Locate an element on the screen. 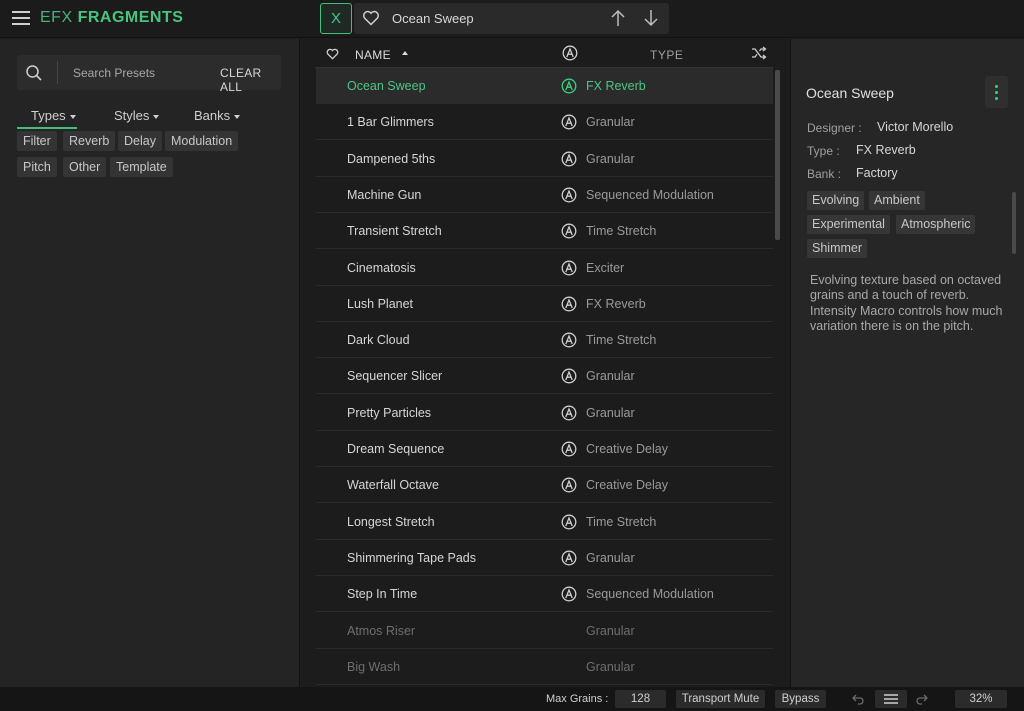 The height and width of the screenshot is (711, 1024). preset-name: Longest Stretch is located at coordinates (391, 521).